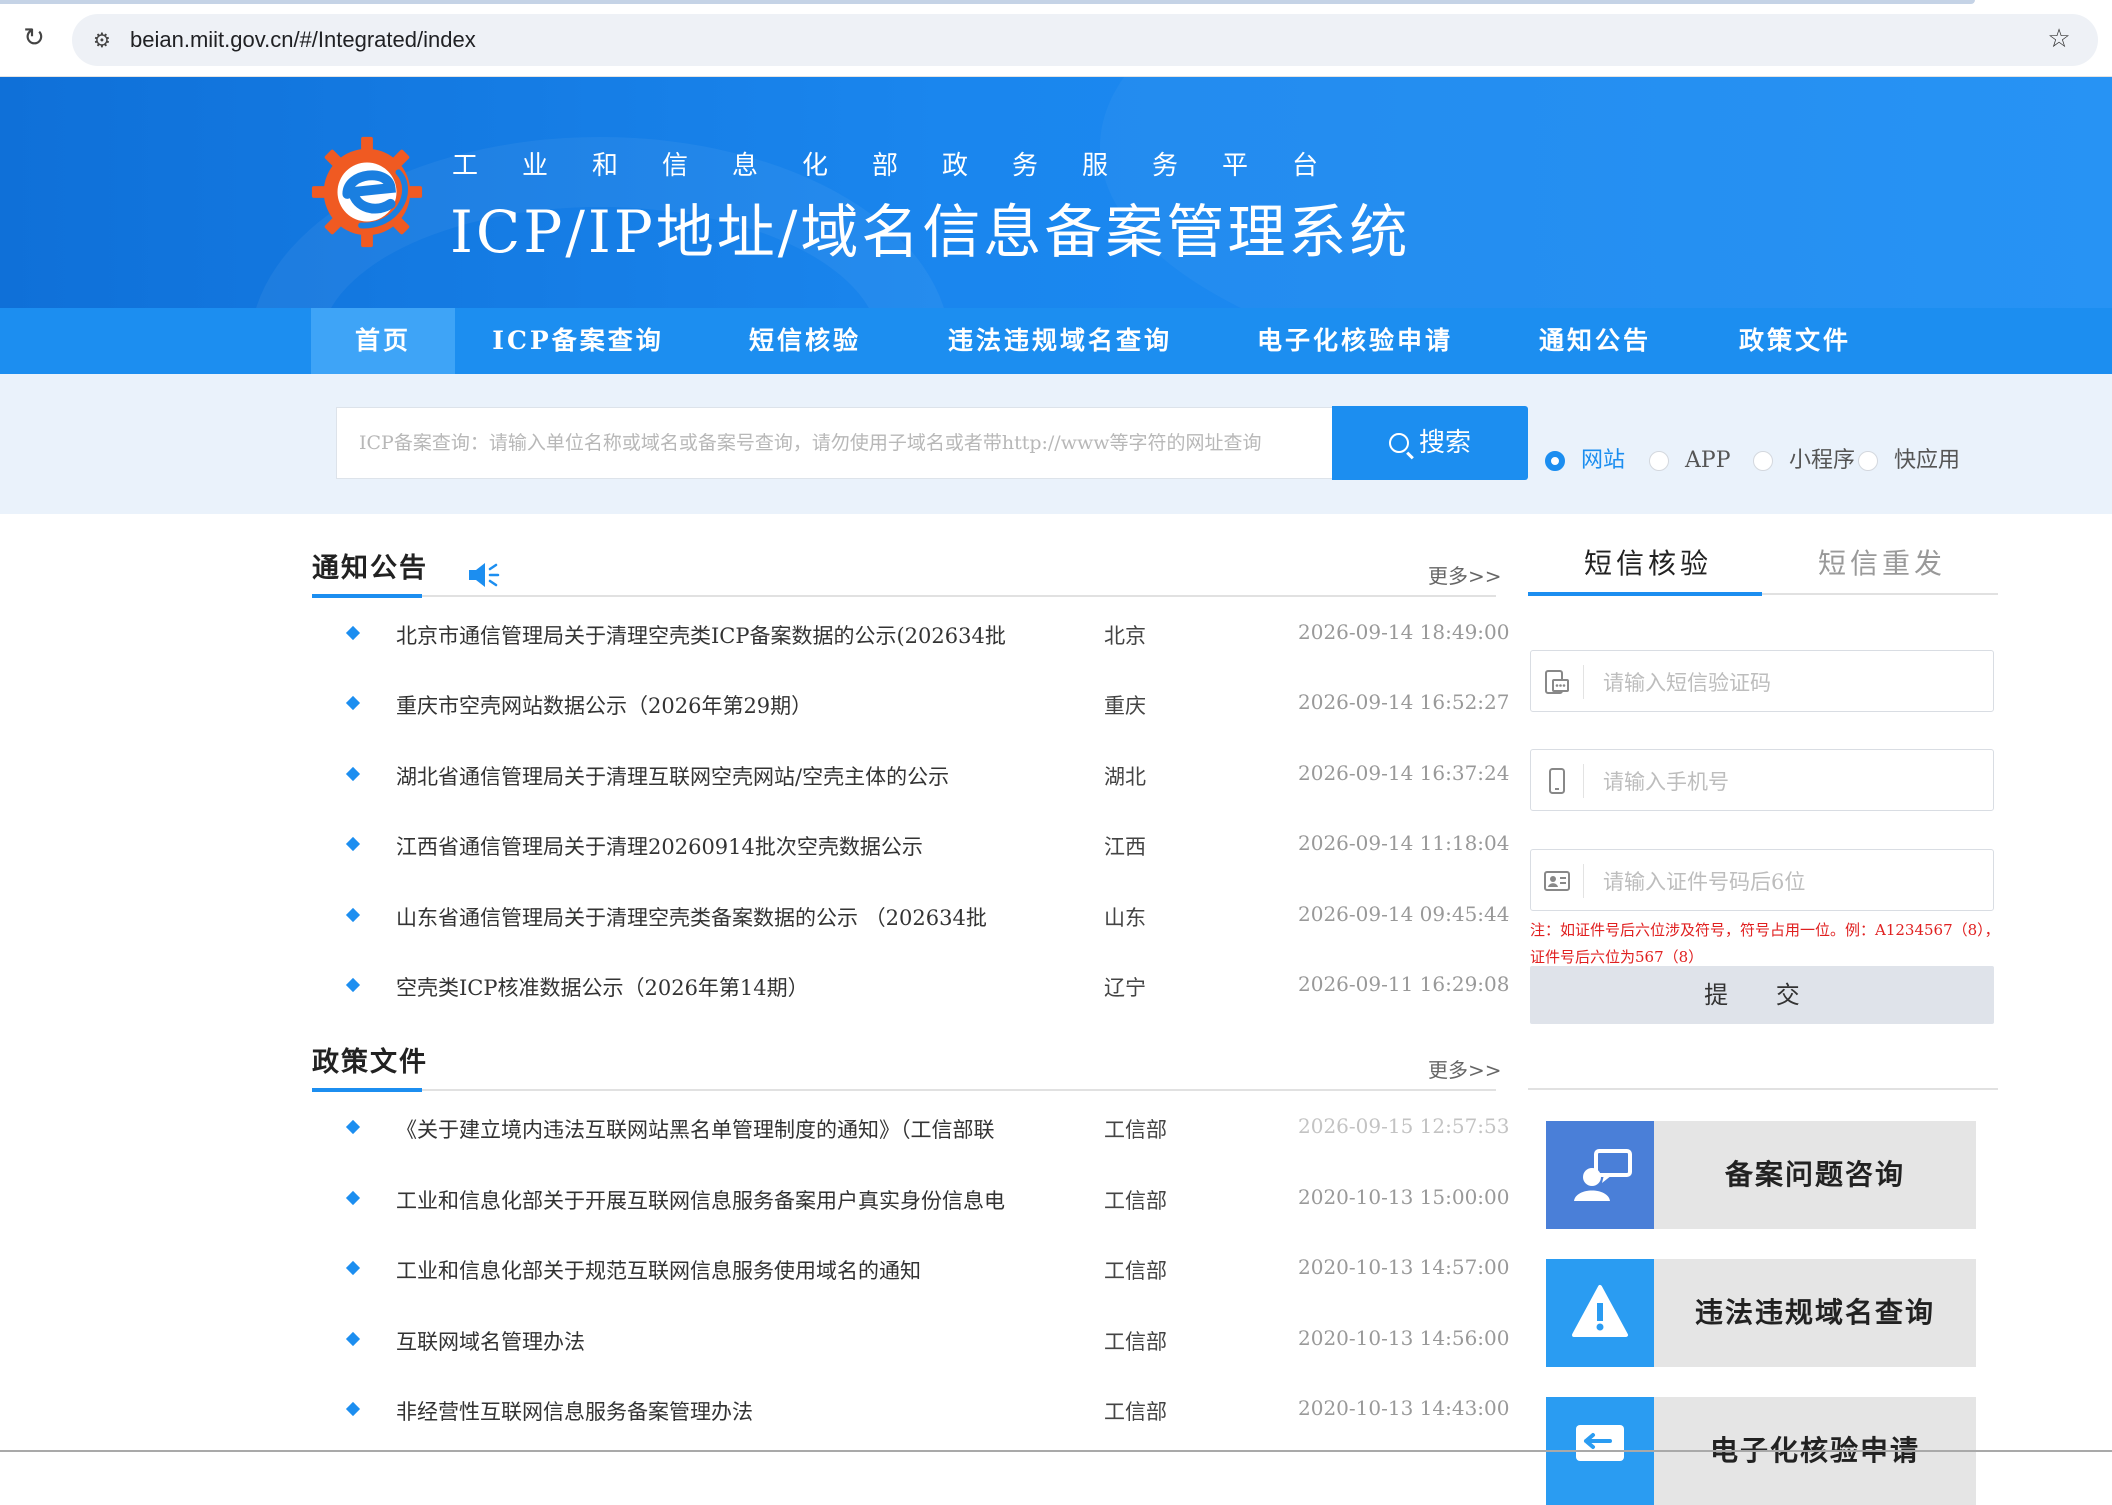 This screenshot has width=2112, height=1505. What do you see at coordinates (1355, 341) in the screenshot?
I see `nav-item-e-verify: 电子化核验申请` at bounding box center [1355, 341].